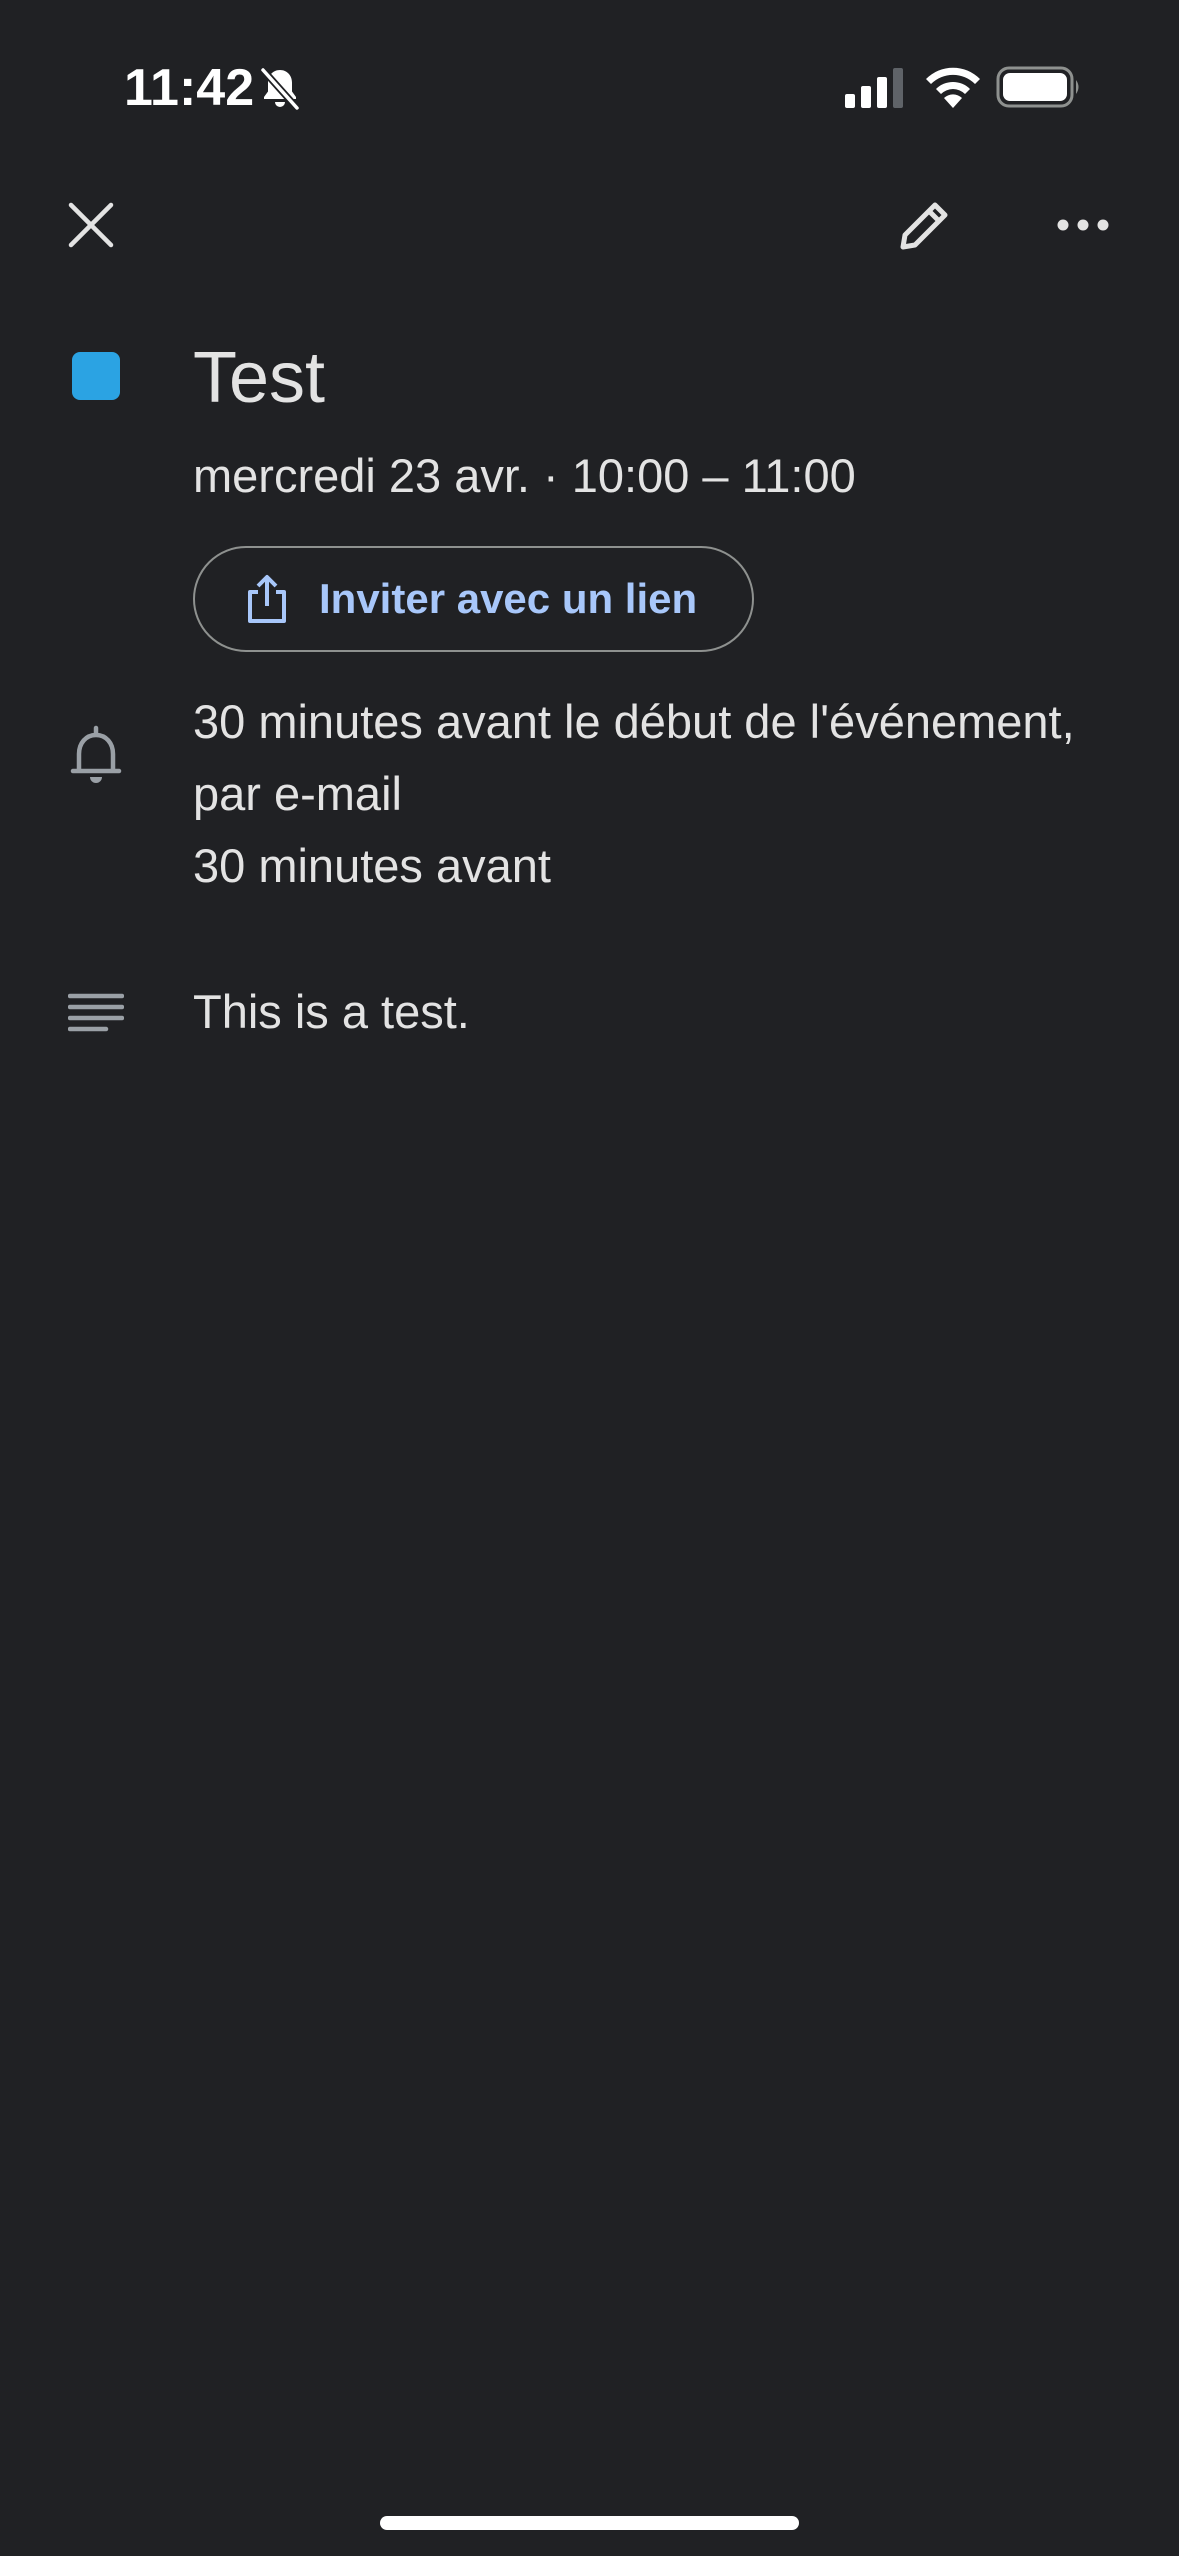 This screenshot has height=2556, width=1179. What do you see at coordinates (589, 88) in the screenshot?
I see `status-bar: 11:42` at bounding box center [589, 88].